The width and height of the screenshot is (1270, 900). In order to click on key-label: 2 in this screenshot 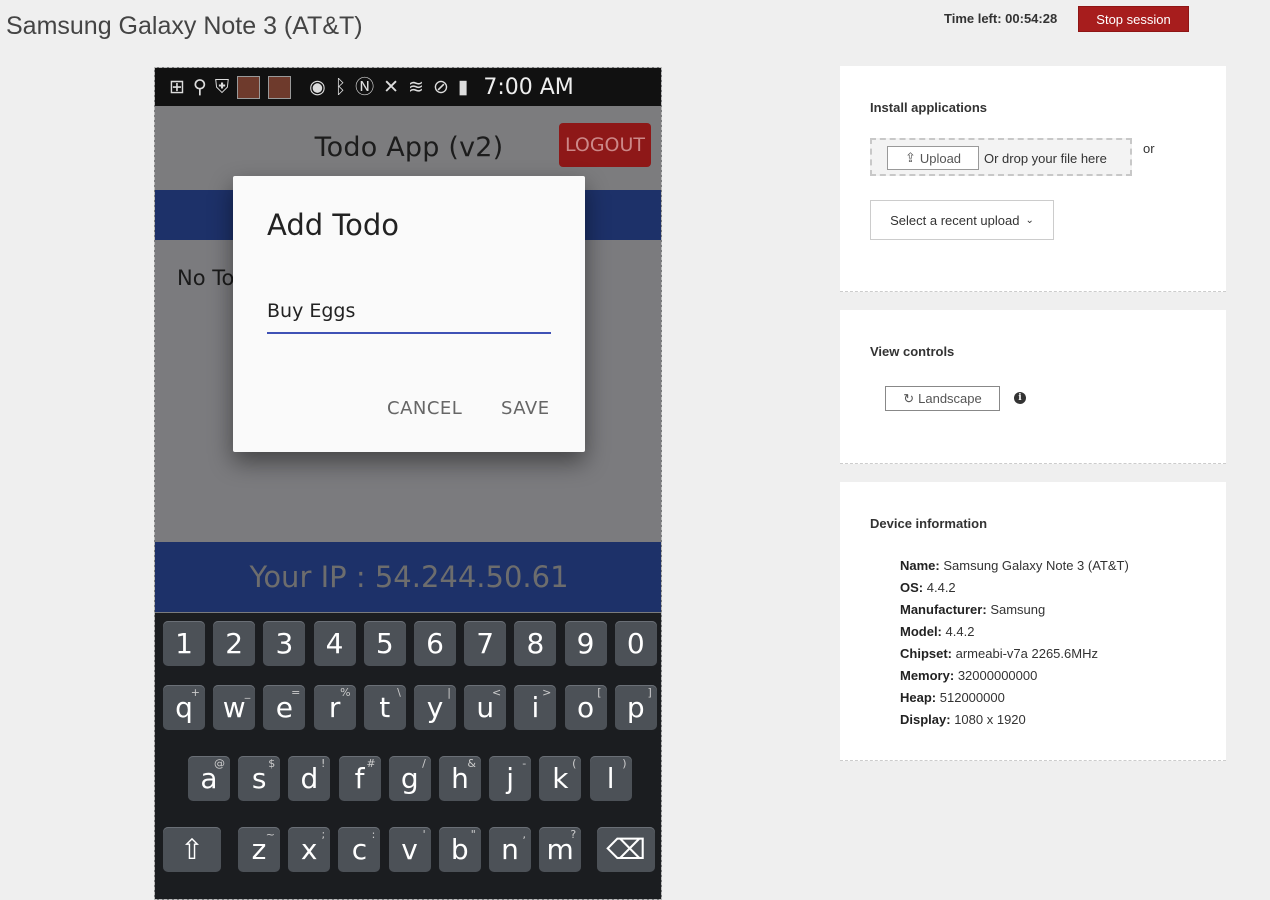, I will do `click(234, 643)`.